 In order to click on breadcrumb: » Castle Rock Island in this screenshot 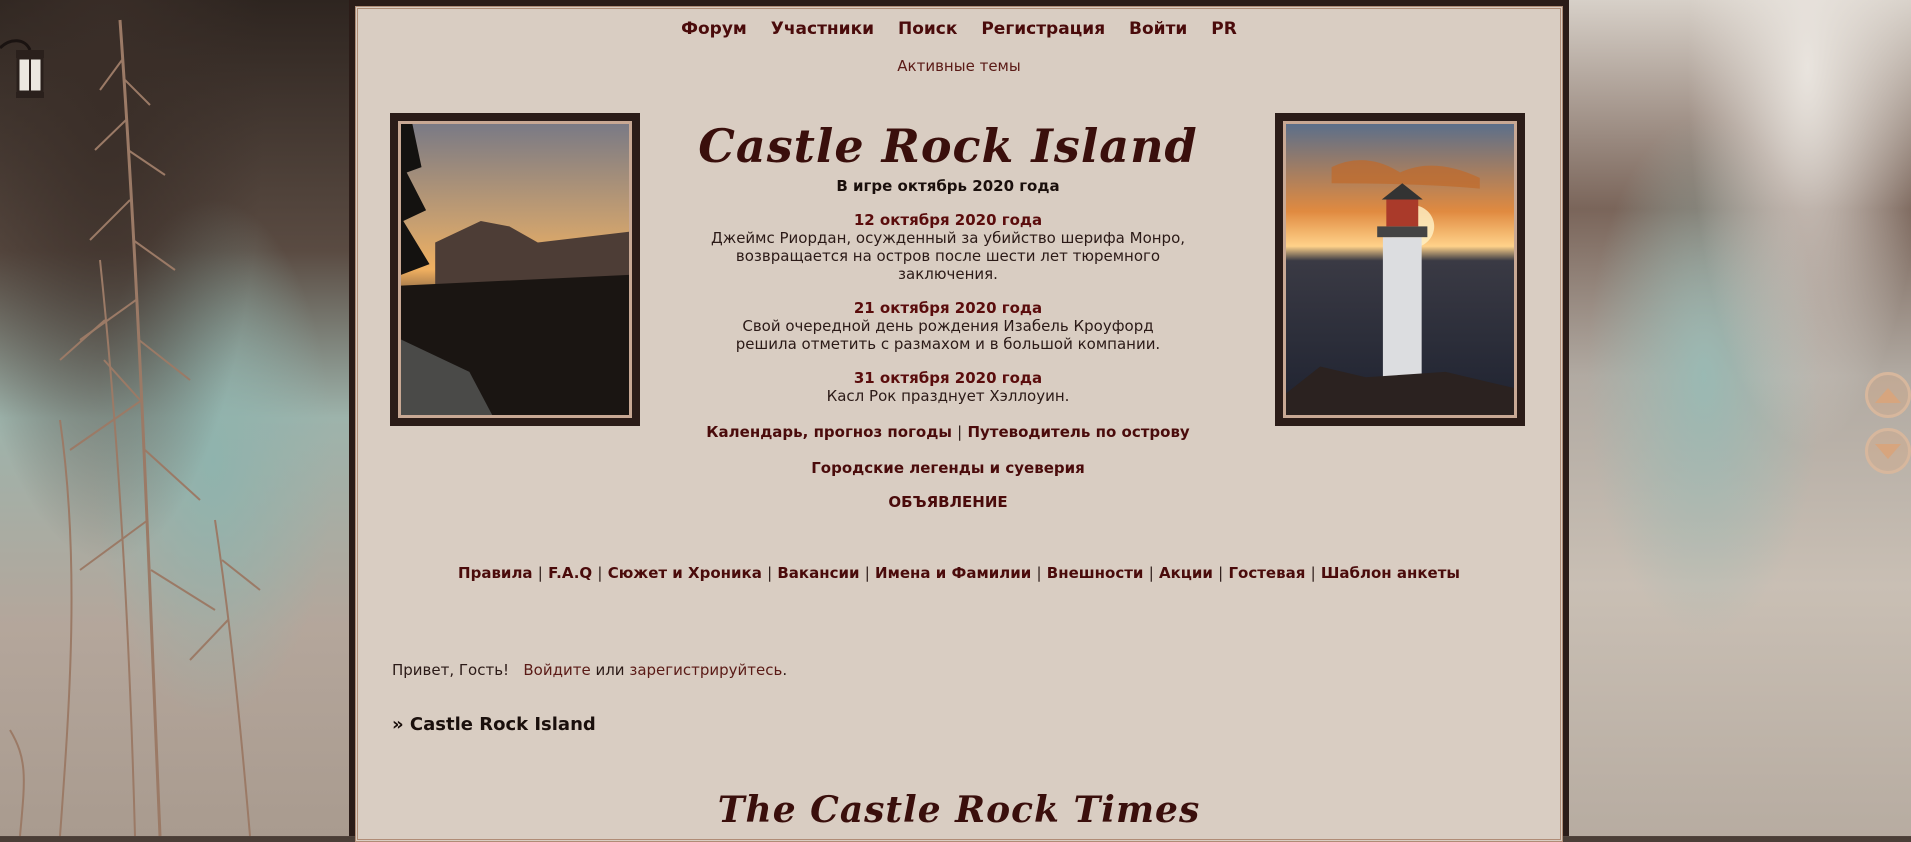, I will do `click(494, 724)`.